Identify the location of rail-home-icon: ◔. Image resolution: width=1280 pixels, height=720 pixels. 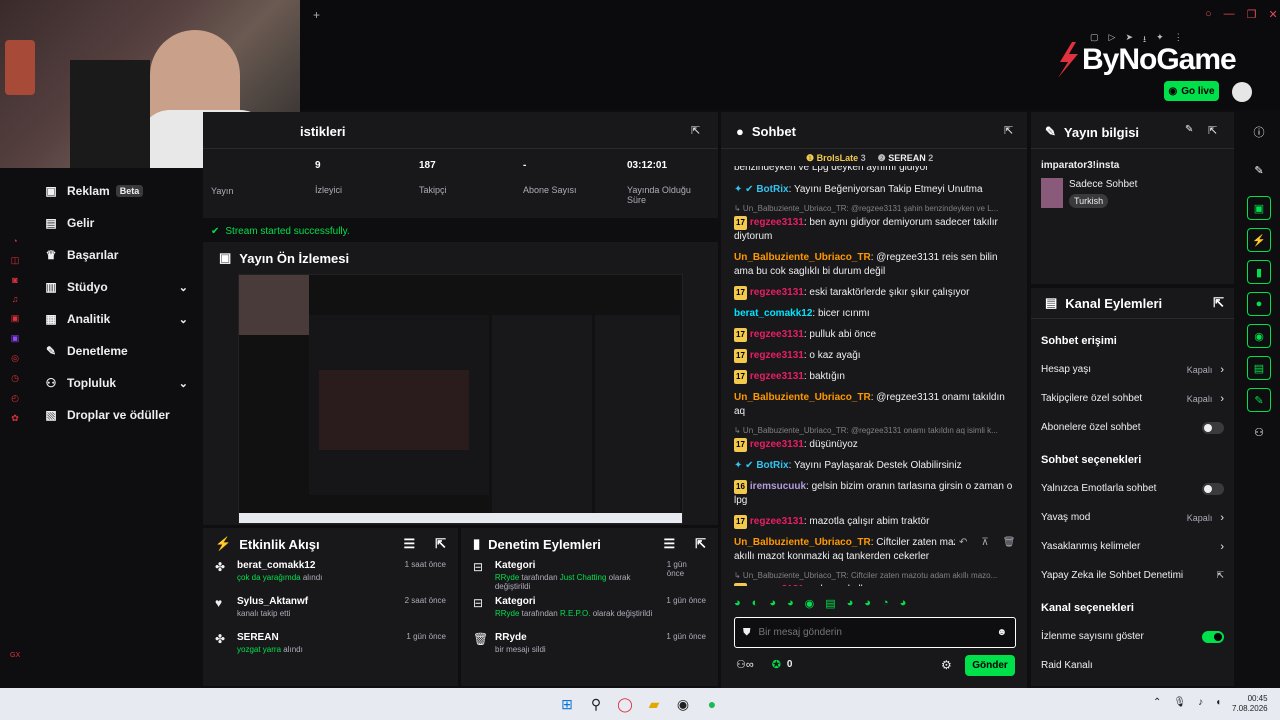
(14, 241).